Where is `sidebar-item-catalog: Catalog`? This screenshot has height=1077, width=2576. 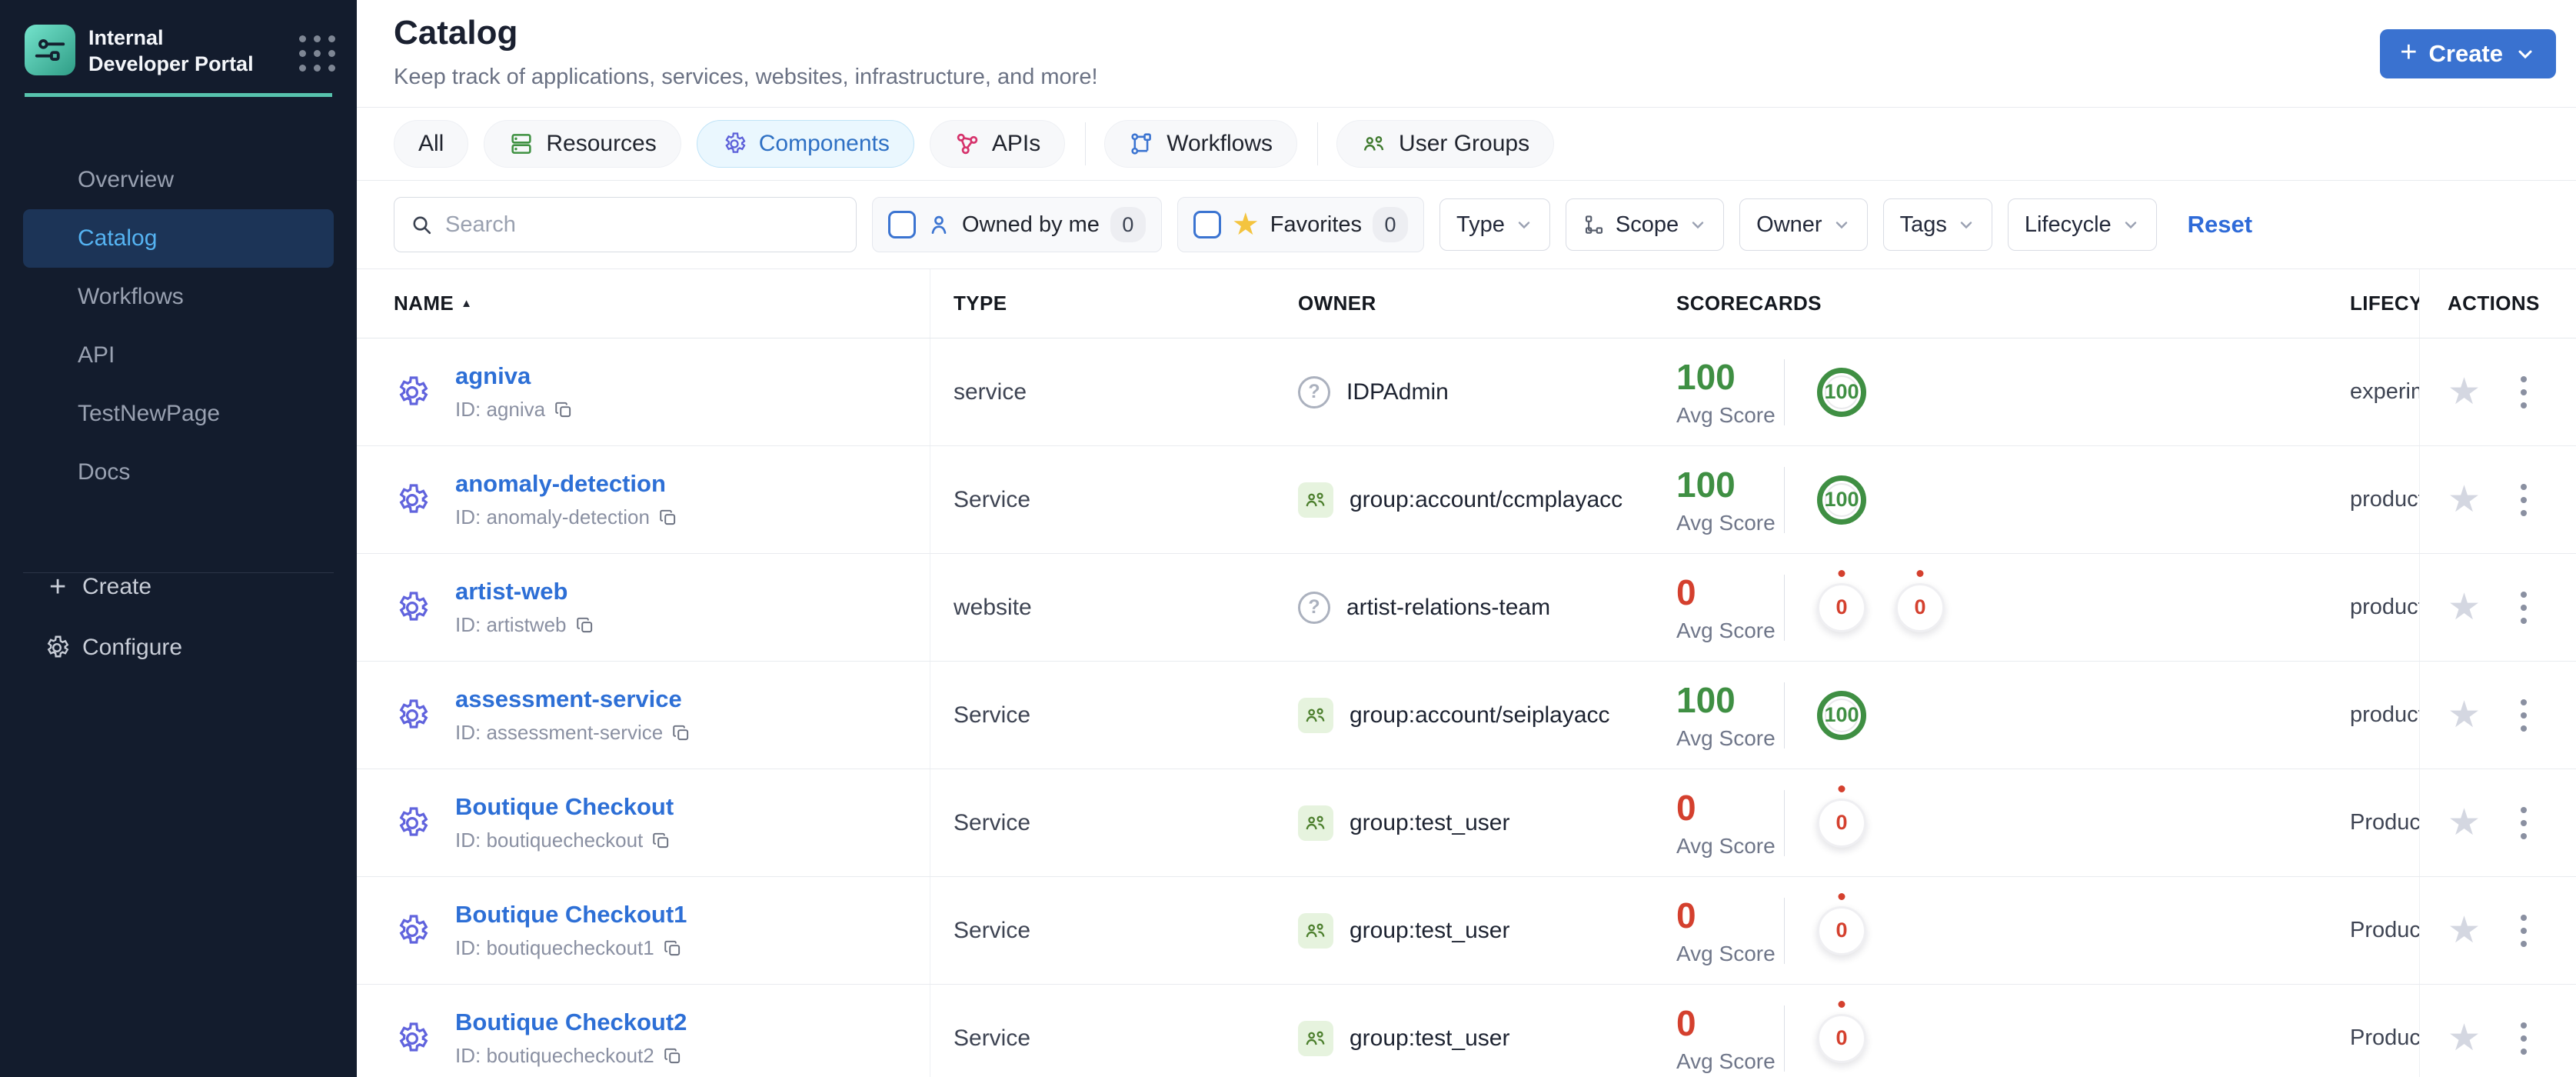
sidebar-item-catalog: Catalog is located at coordinates (178, 238).